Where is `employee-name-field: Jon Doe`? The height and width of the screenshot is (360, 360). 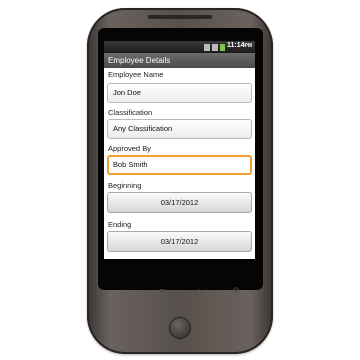 employee-name-field: Jon Doe is located at coordinates (179, 93).